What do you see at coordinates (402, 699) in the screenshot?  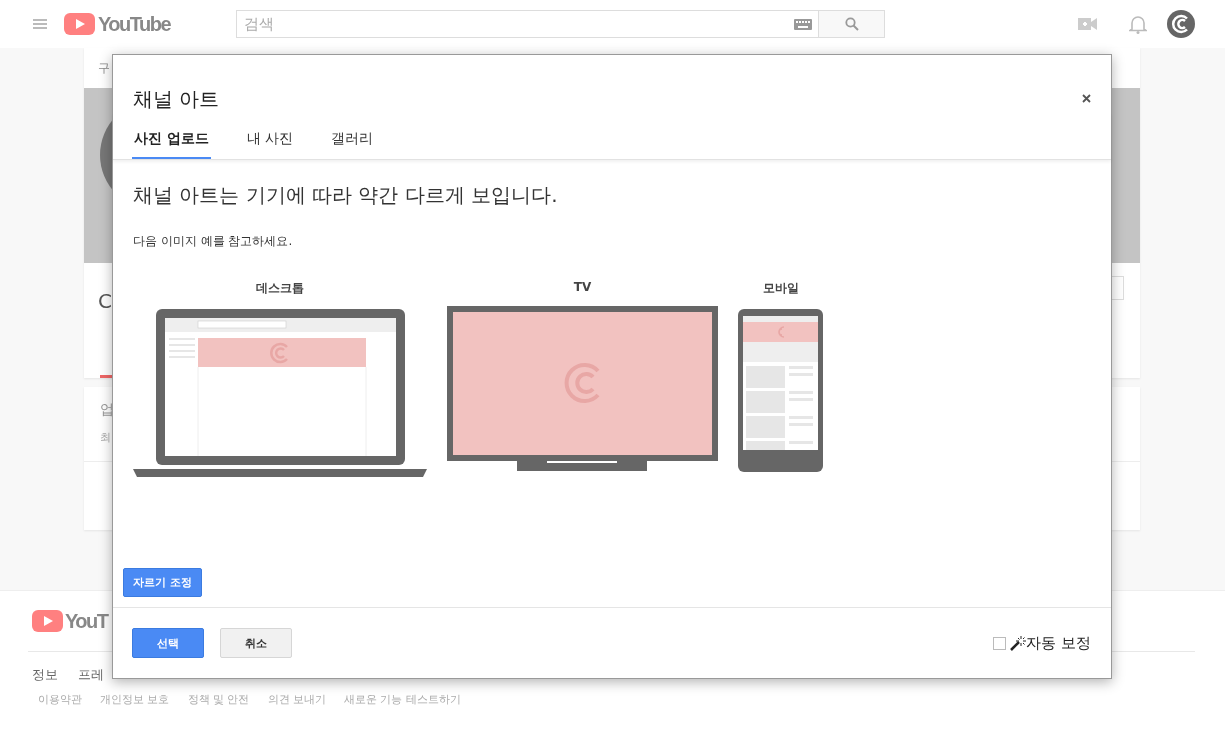 I see `footer-link: 새로운 기능 테스트하기` at bounding box center [402, 699].